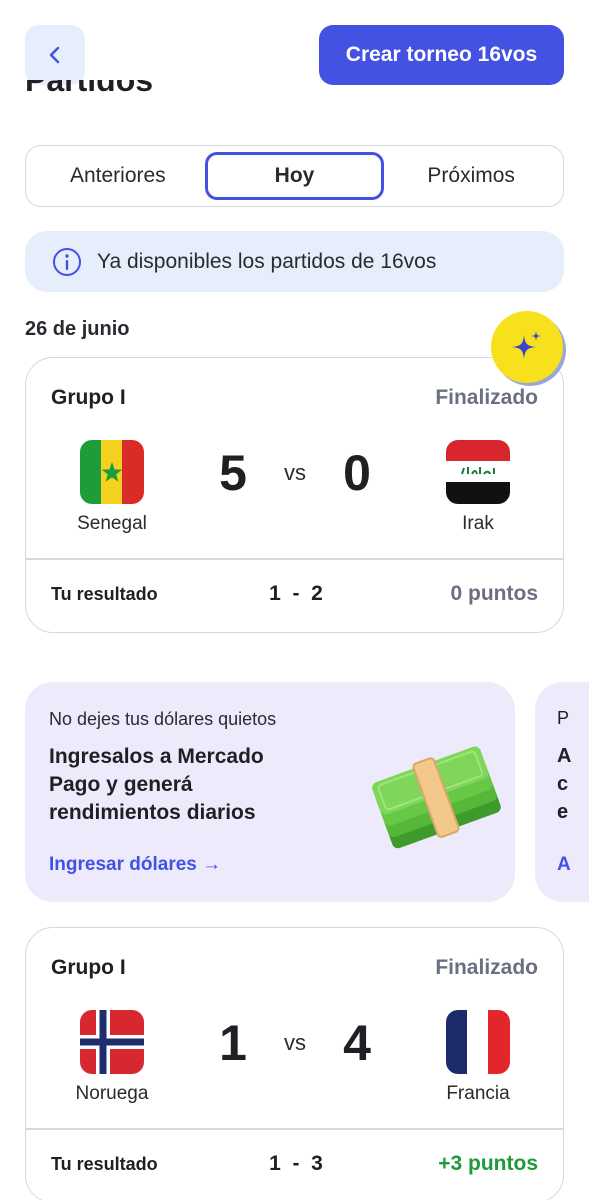 This screenshot has height=1200, width=589. I want to click on tab-previous: Anteriores, so click(118, 176).